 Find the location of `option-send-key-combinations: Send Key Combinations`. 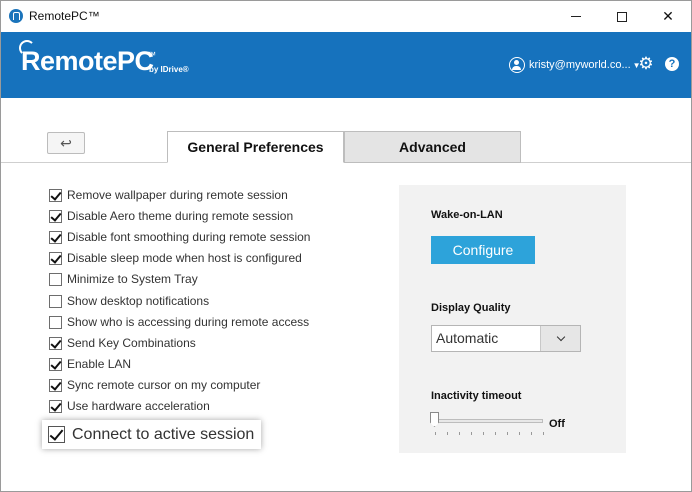

option-send-key-combinations: Send Key Combinations is located at coordinates (122, 343).